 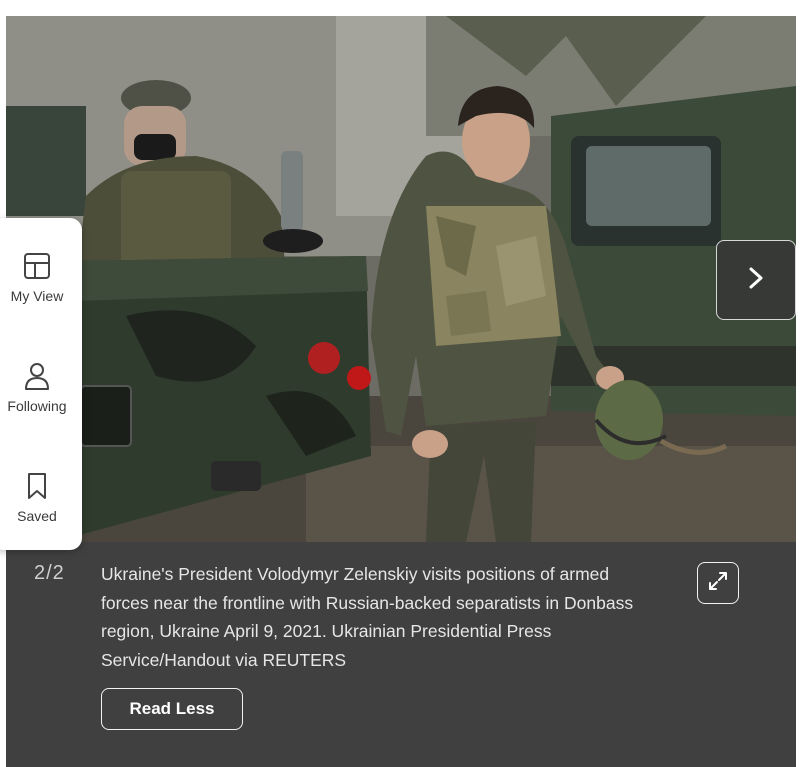 I want to click on chevron-right-icon, so click(x=756, y=280).